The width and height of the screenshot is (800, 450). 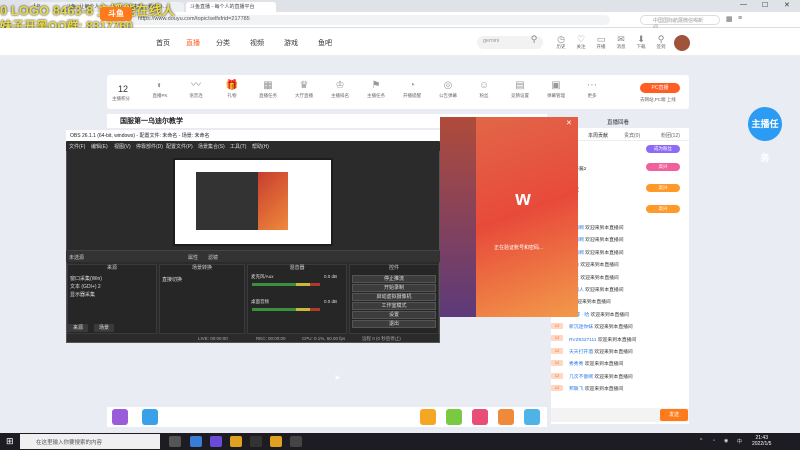 What do you see at coordinates (196, 85) in the screenshot?
I see `room-tool-icon: 〰` at bounding box center [196, 85].